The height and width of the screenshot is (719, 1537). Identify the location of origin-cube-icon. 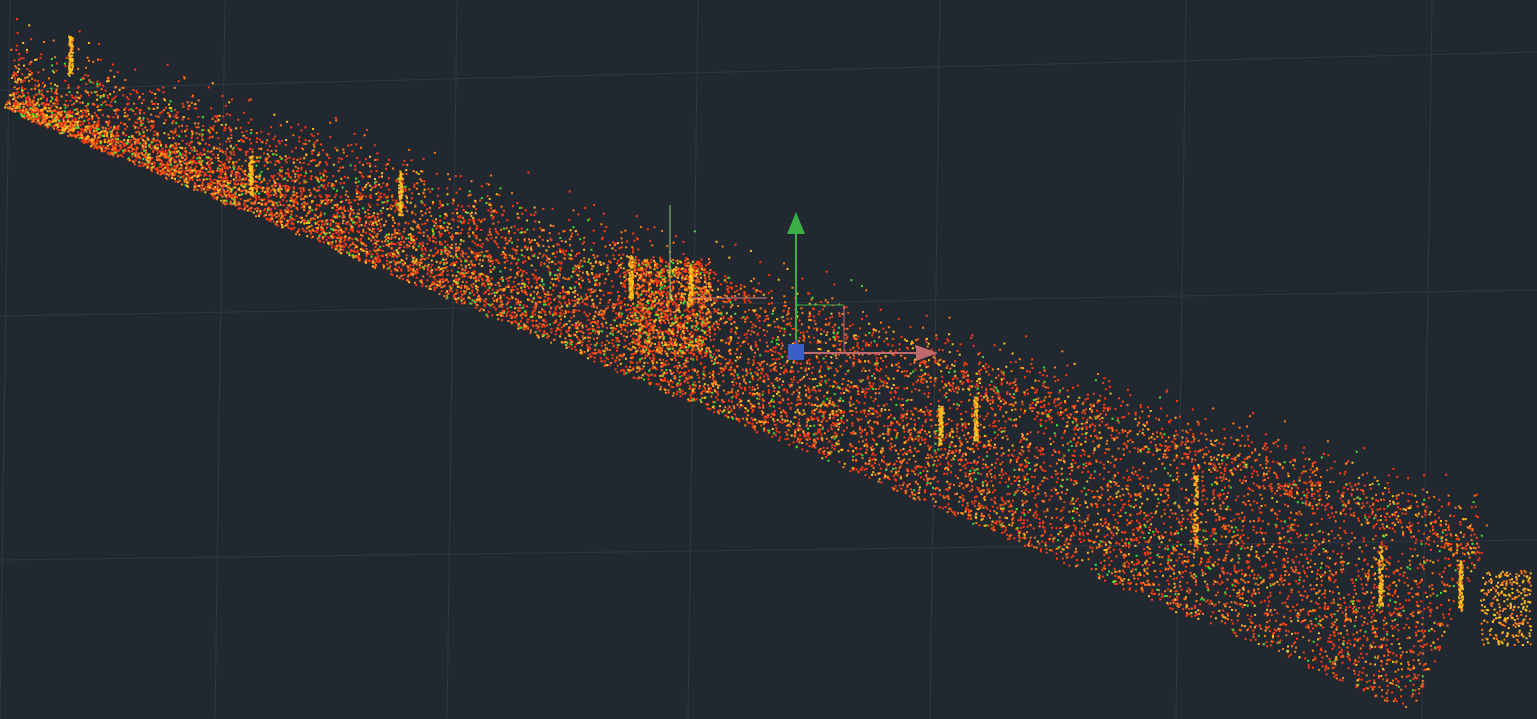
(796, 352).